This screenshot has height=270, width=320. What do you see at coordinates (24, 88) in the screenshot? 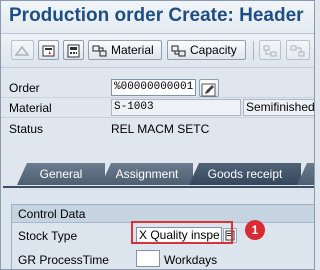
I see `order-label: Order` at bounding box center [24, 88].